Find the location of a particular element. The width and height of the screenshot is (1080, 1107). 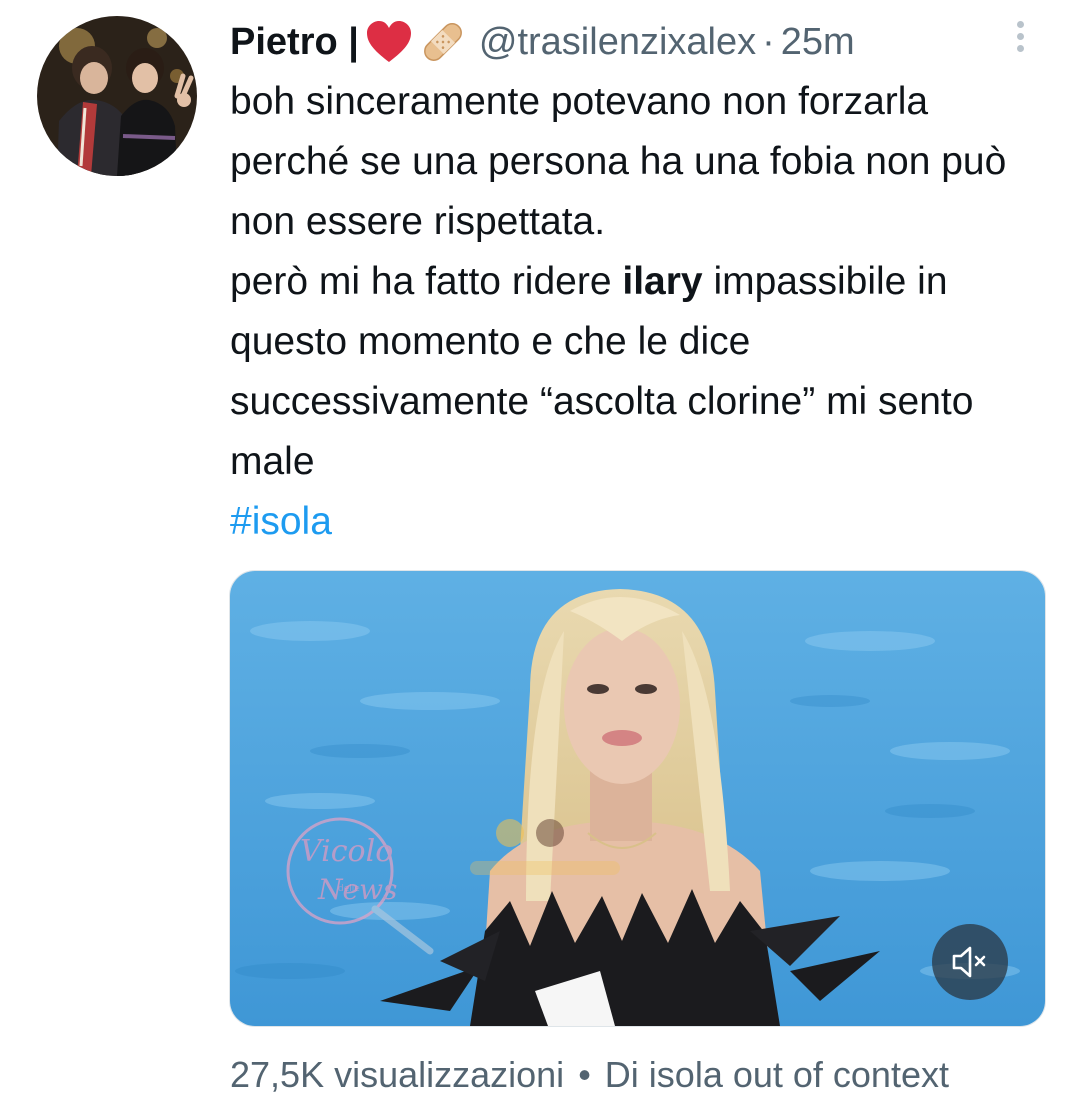

media-source-link: Di isola out of context is located at coordinates (777, 1075).